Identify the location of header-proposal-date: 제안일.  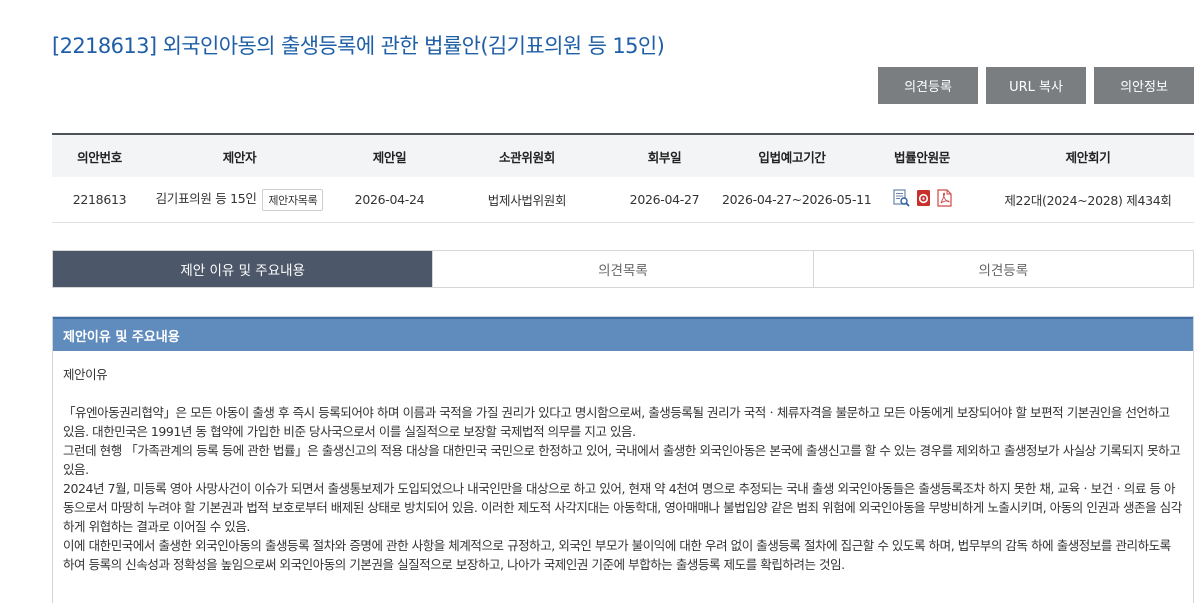
(389, 155).